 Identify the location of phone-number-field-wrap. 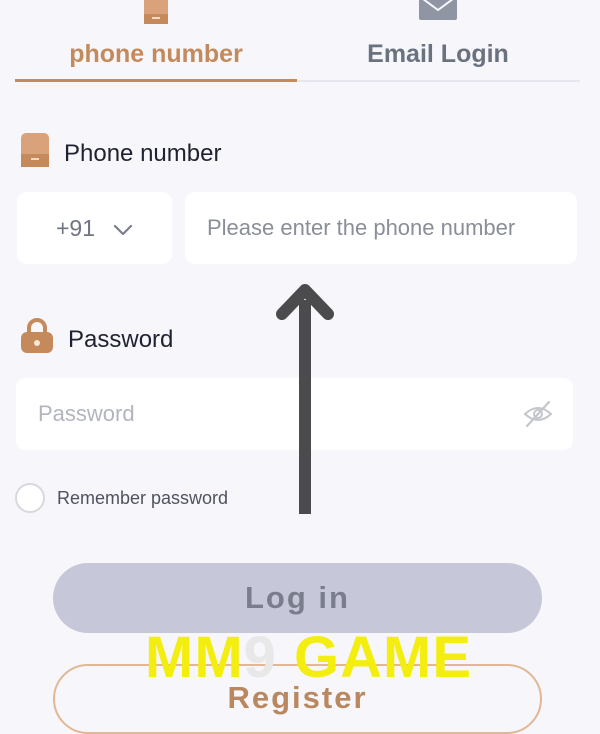
(381, 228).